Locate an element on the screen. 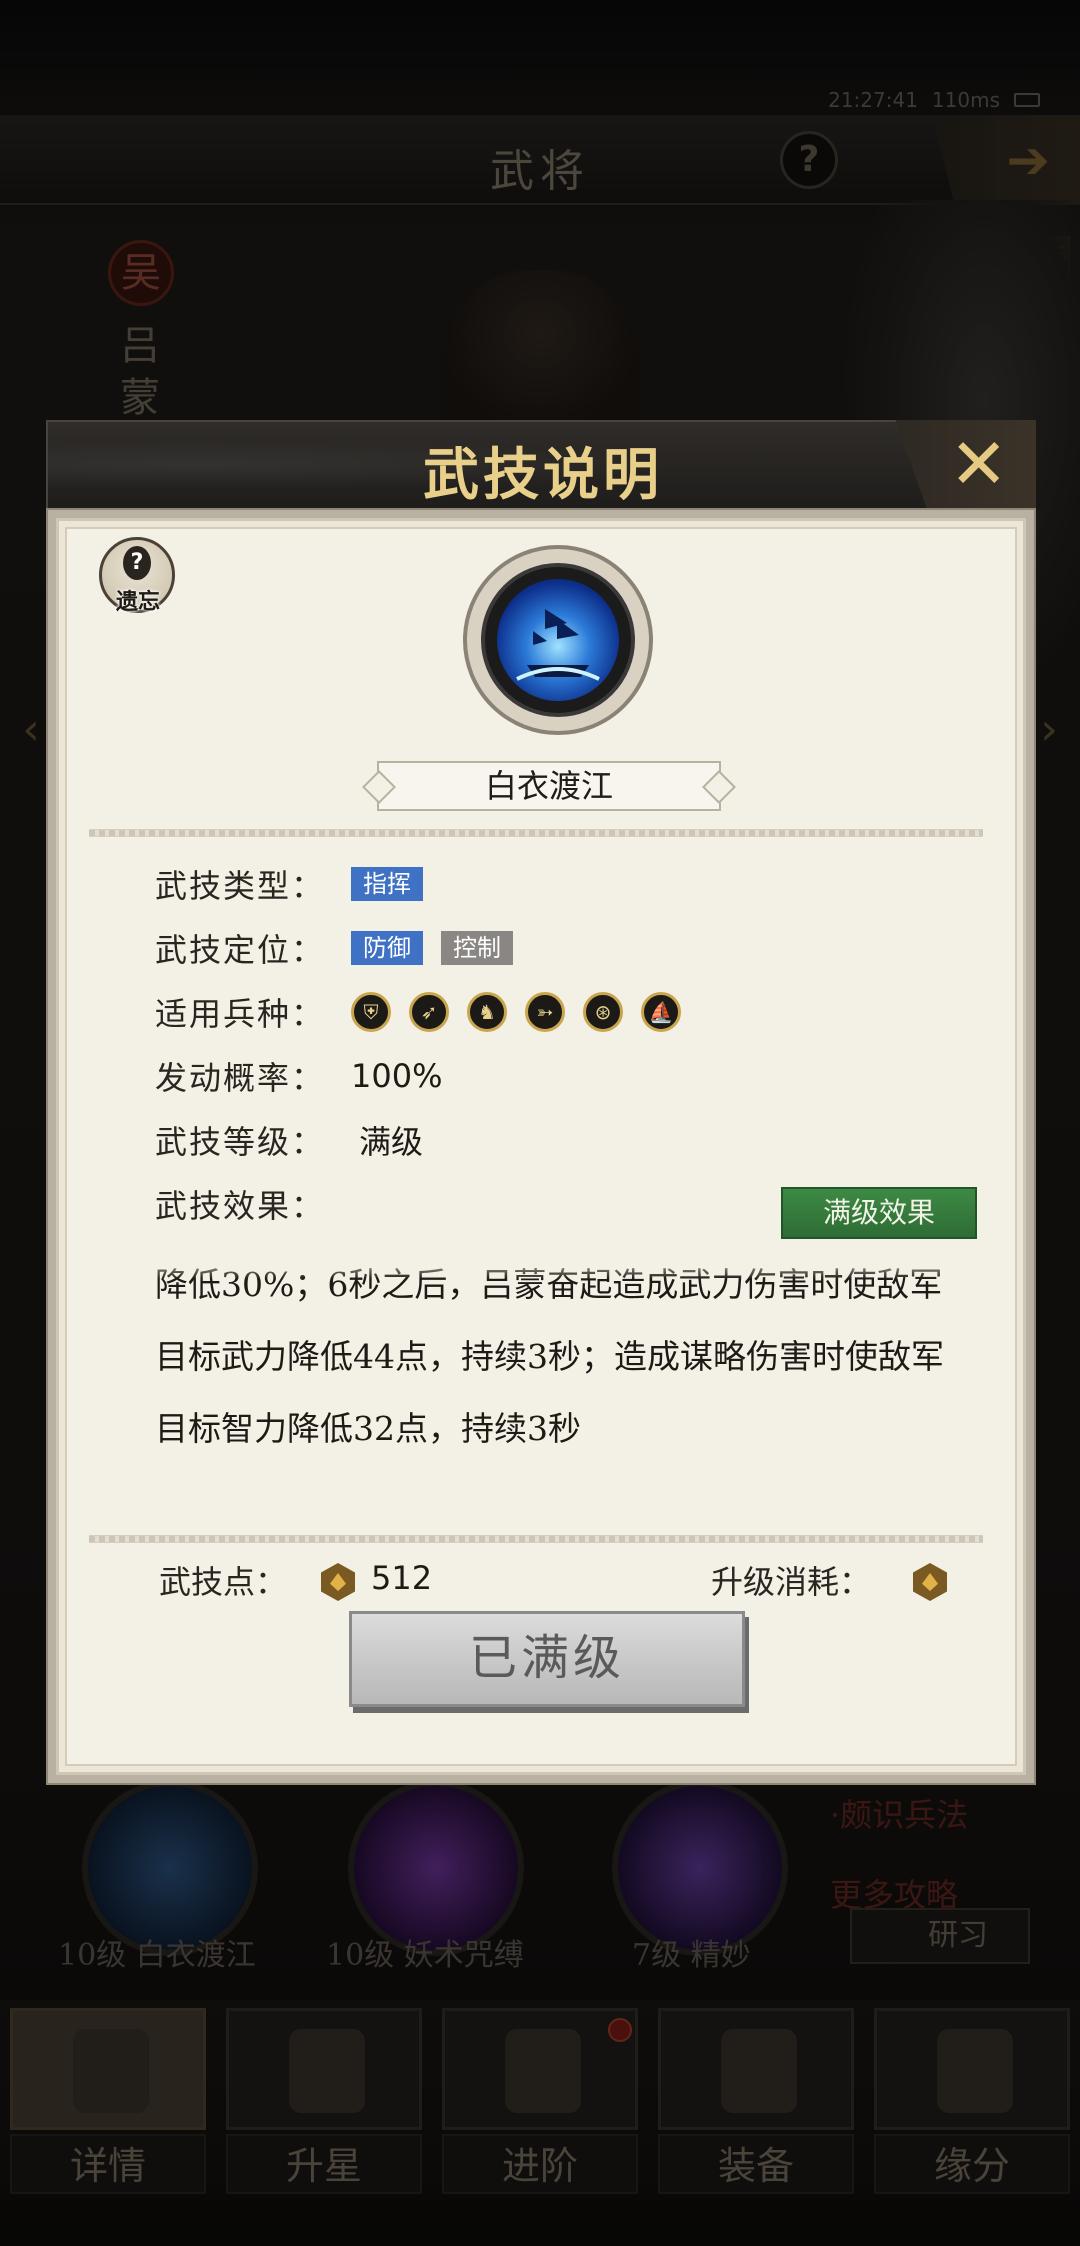 This screenshot has width=1080, height=2246. tag-command: 指挥 is located at coordinates (387, 884).